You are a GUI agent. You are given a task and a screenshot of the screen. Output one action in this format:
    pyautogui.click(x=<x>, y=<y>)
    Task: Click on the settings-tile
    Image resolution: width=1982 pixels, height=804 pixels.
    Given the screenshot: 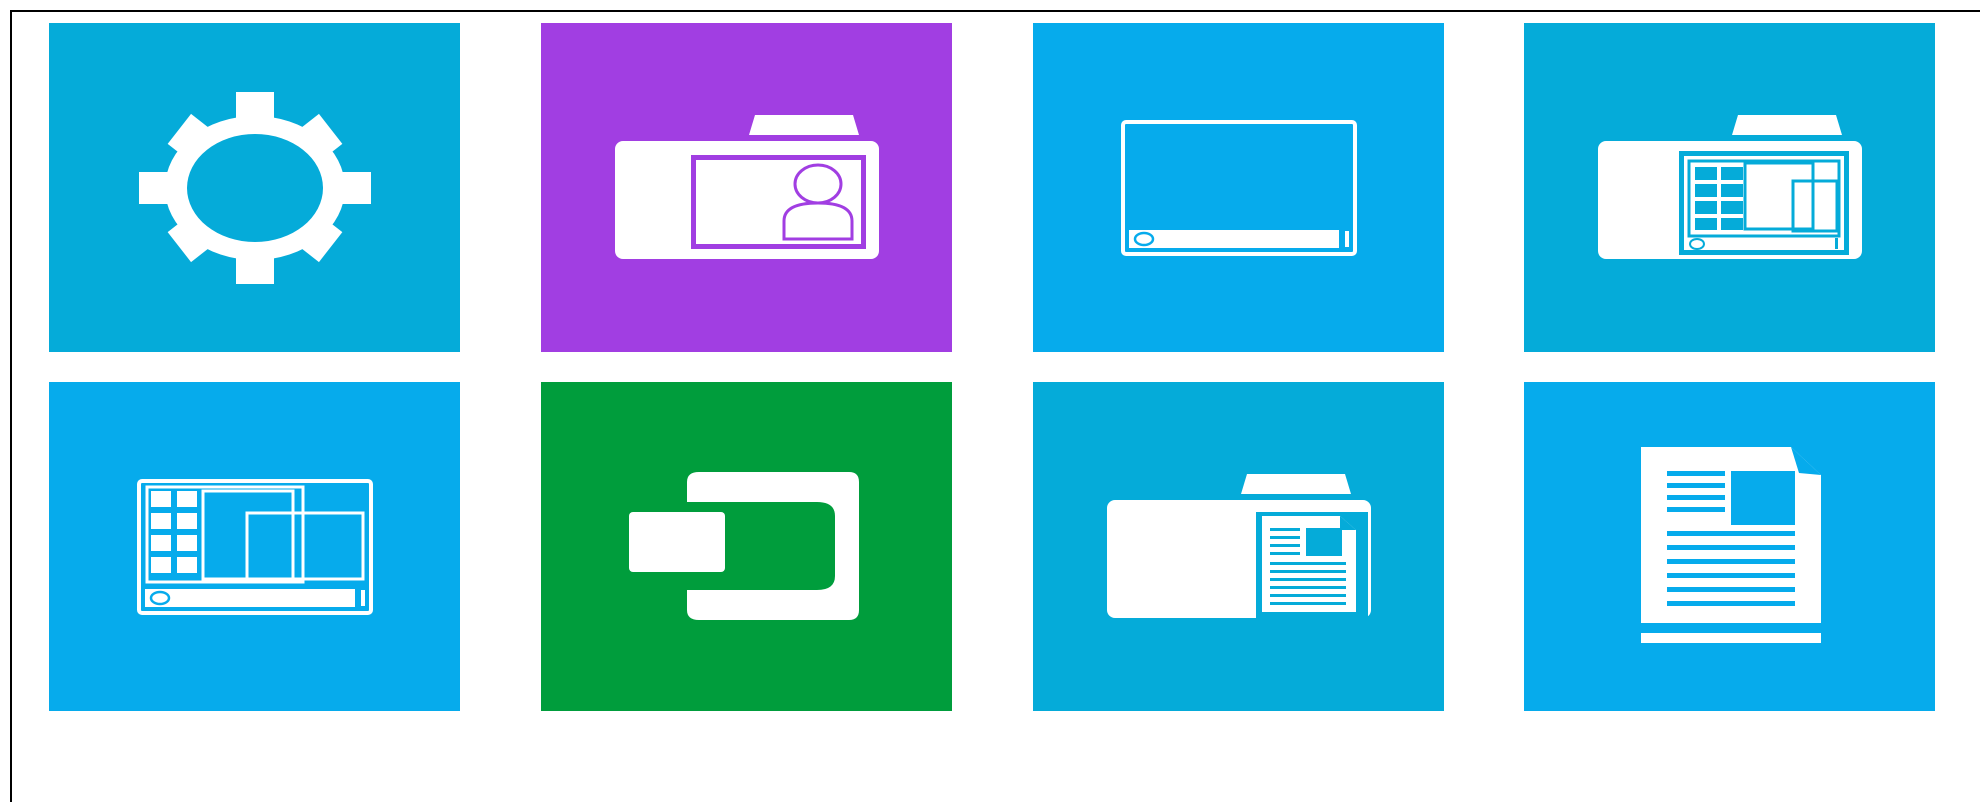 What is the action you would take?
    pyautogui.click(x=254, y=187)
    